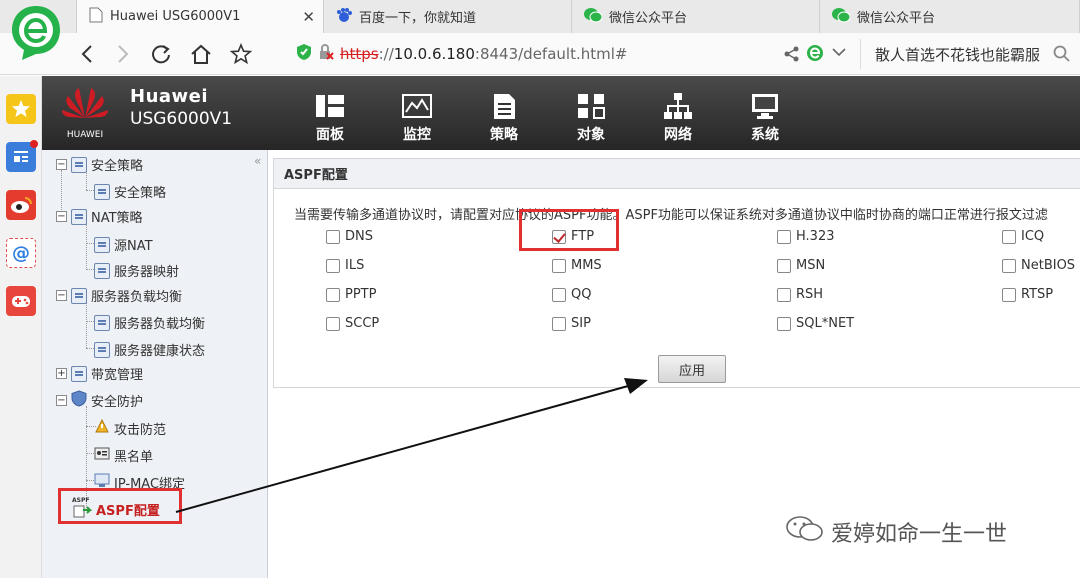 Image resolution: width=1080 pixels, height=578 pixels. I want to click on tree-label: 攻击防范, so click(140, 430).